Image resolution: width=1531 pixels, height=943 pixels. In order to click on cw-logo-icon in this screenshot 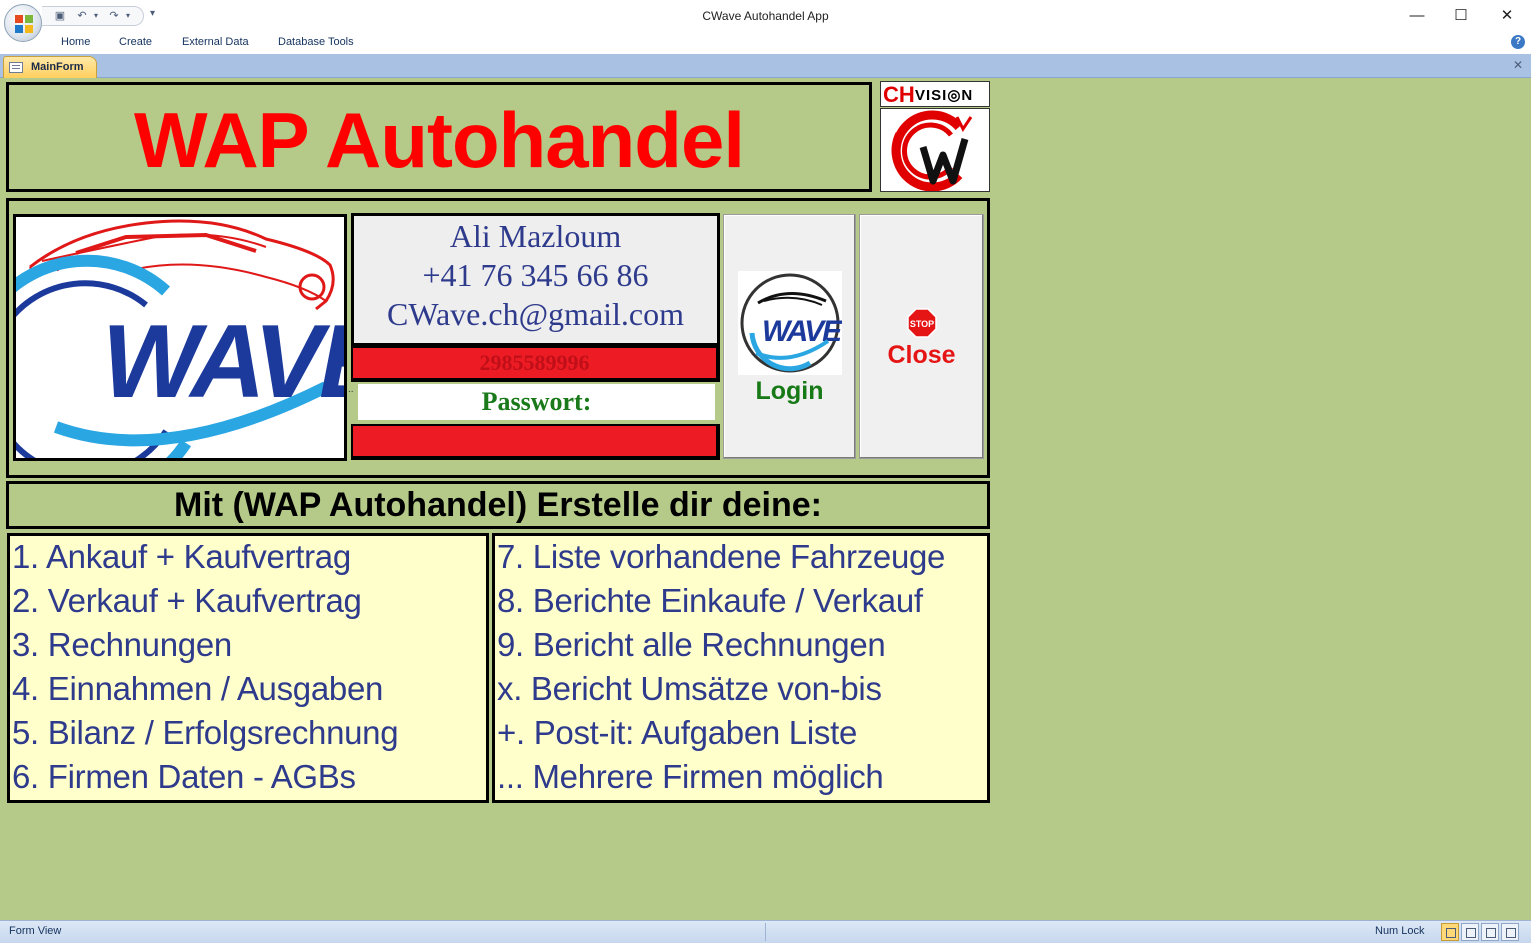, I will do `click(932, 151)`.